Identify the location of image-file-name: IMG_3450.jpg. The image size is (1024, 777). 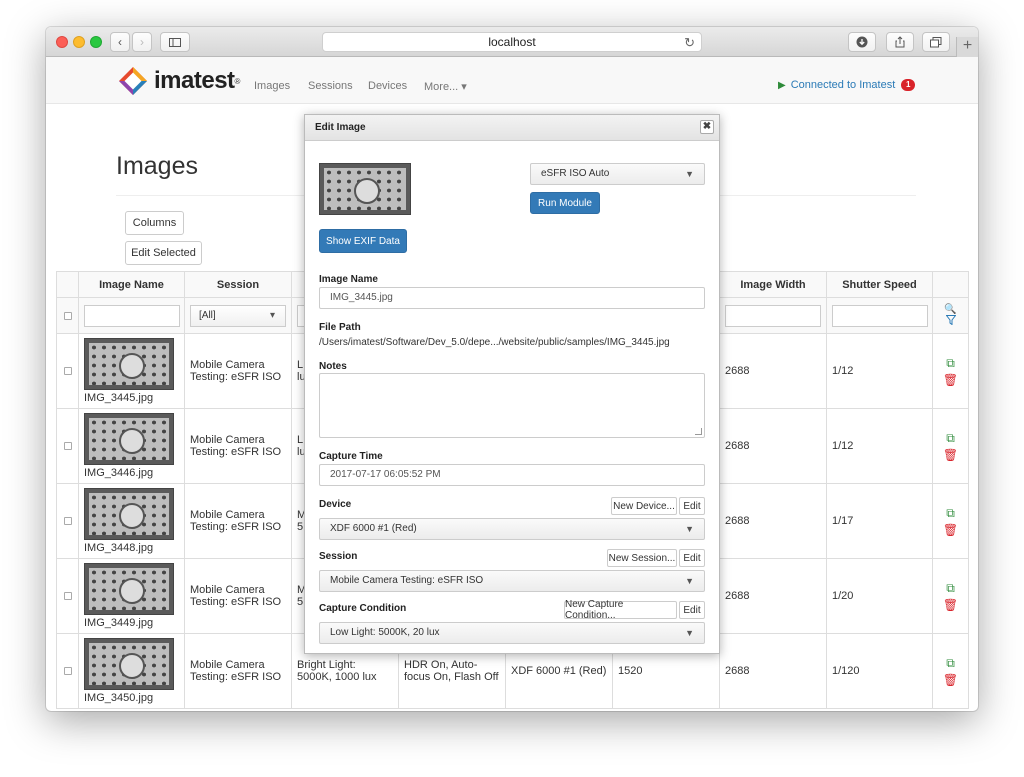
(119, 698).